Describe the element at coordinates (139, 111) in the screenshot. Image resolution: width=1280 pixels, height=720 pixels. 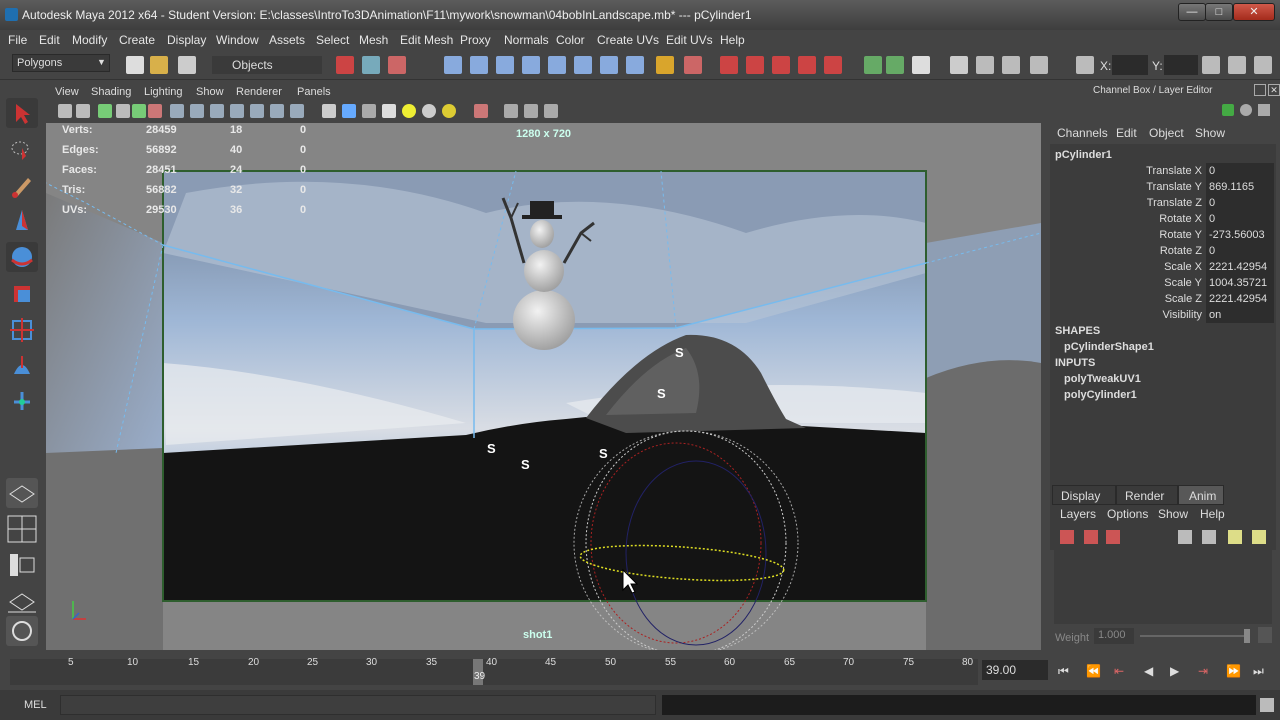
I see `two-d-pan-zoom-icon` at that location.